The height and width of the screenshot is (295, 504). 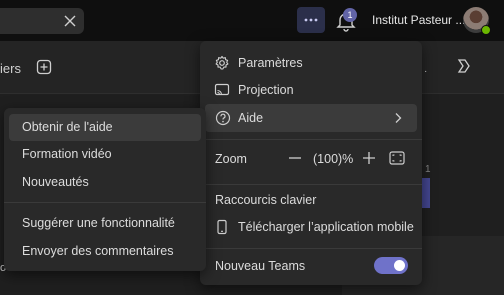 I want to click on help-circle-icon, so click(x=223, y=118).